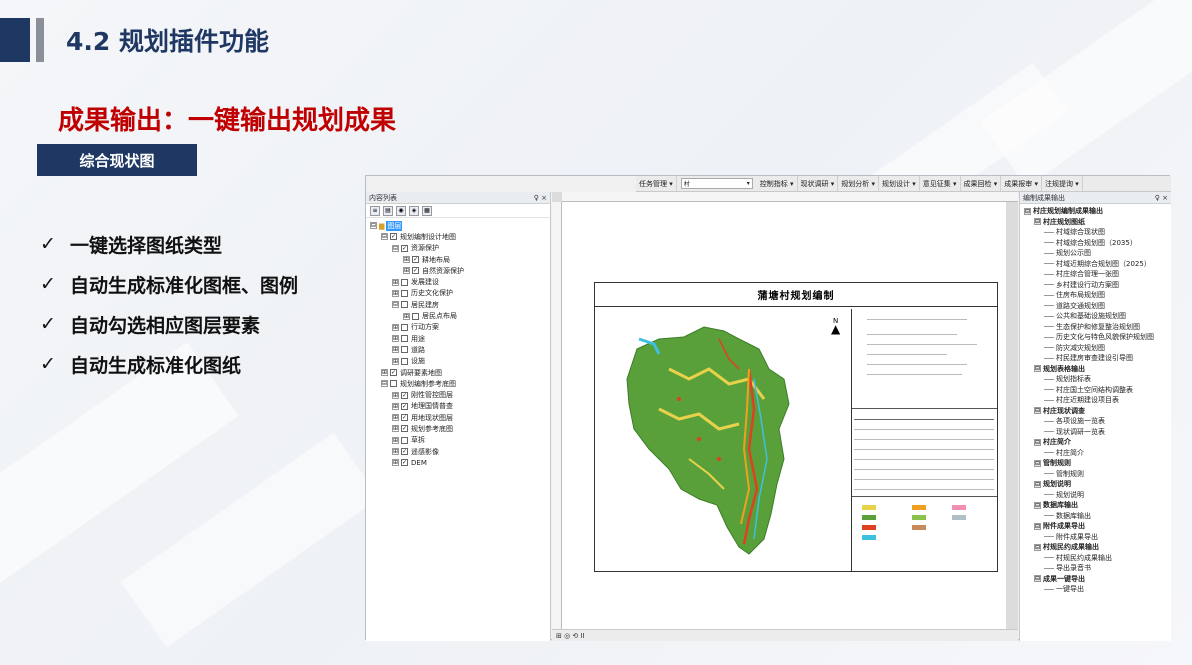 The height and width of the screenshot is (665, 1192). Describe the element at coordinates (1095, 400) in the screenshot. I see `output-tree-item: 村庄近期建设项目表` at that location.